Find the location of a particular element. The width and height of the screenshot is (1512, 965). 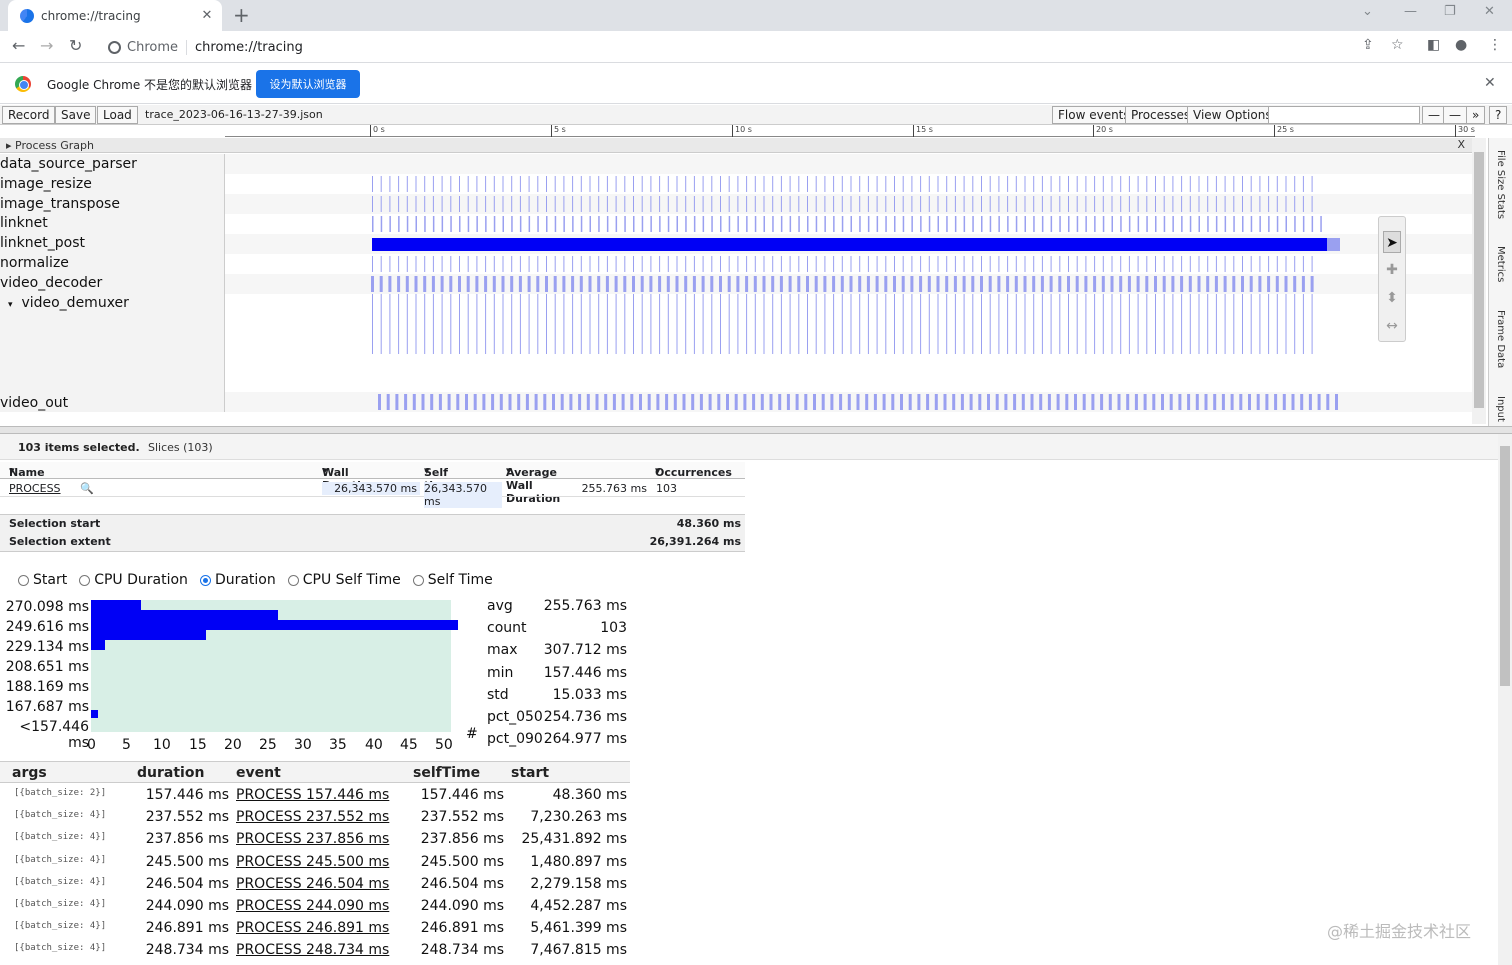

new-tab-icon: + is located at coordinates (241, 15).